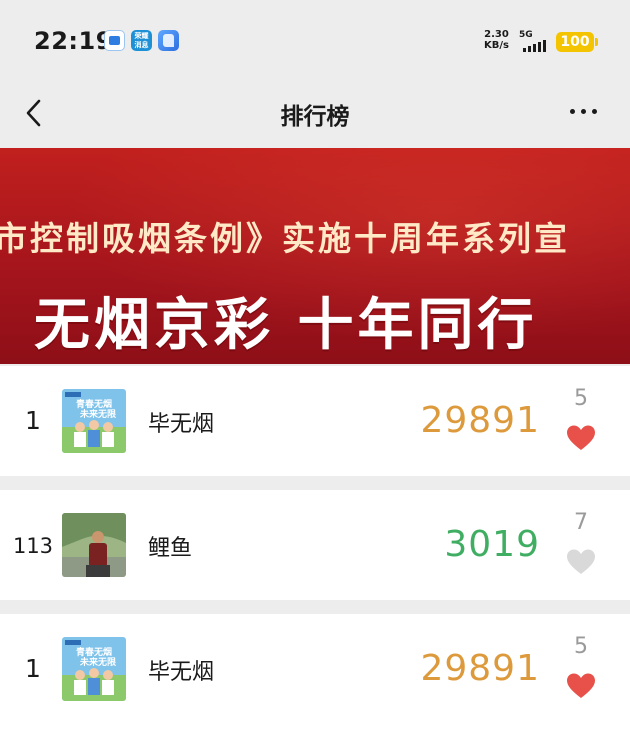 The image size is (630, 740). What do you see at coordinates (581, 522) in the screenshot?
I see `like-count: 7` at bounding box center [581, 522].